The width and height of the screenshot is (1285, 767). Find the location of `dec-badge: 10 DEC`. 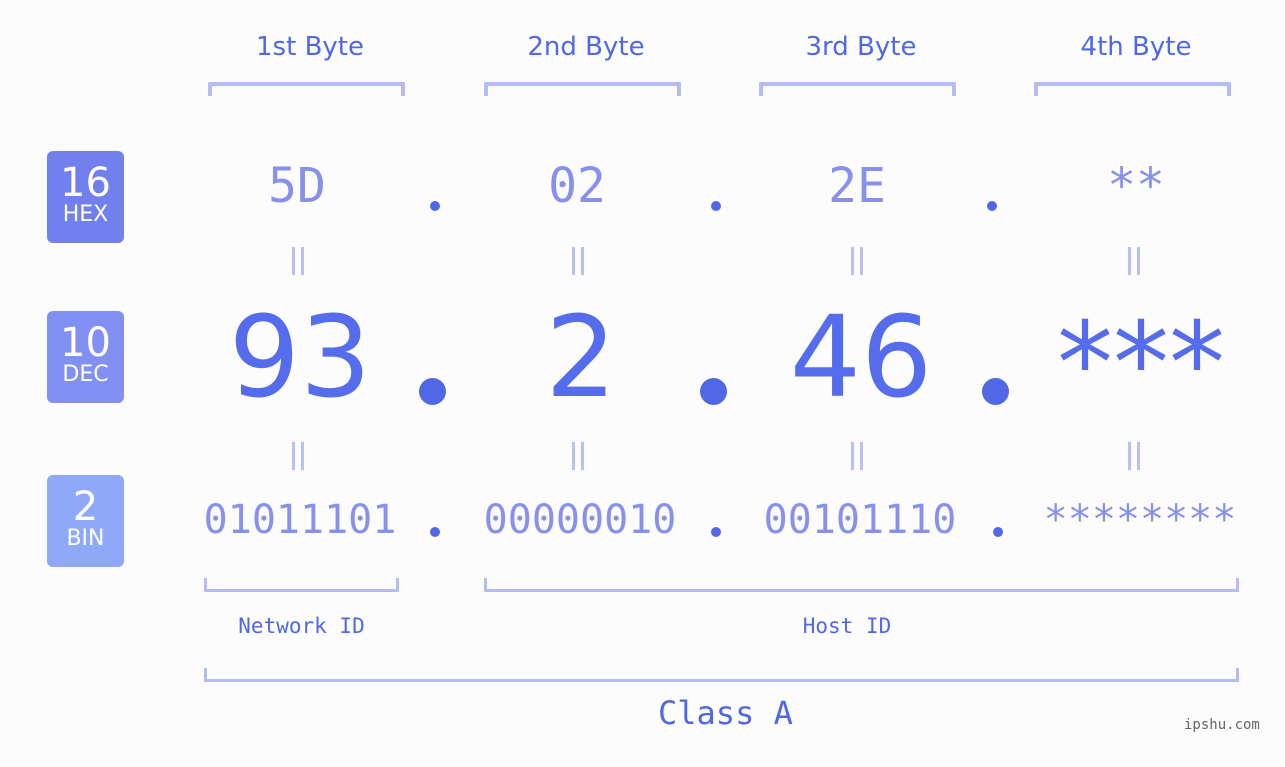

dec-badge: 10 DEC is located at coordinates (85, 357).